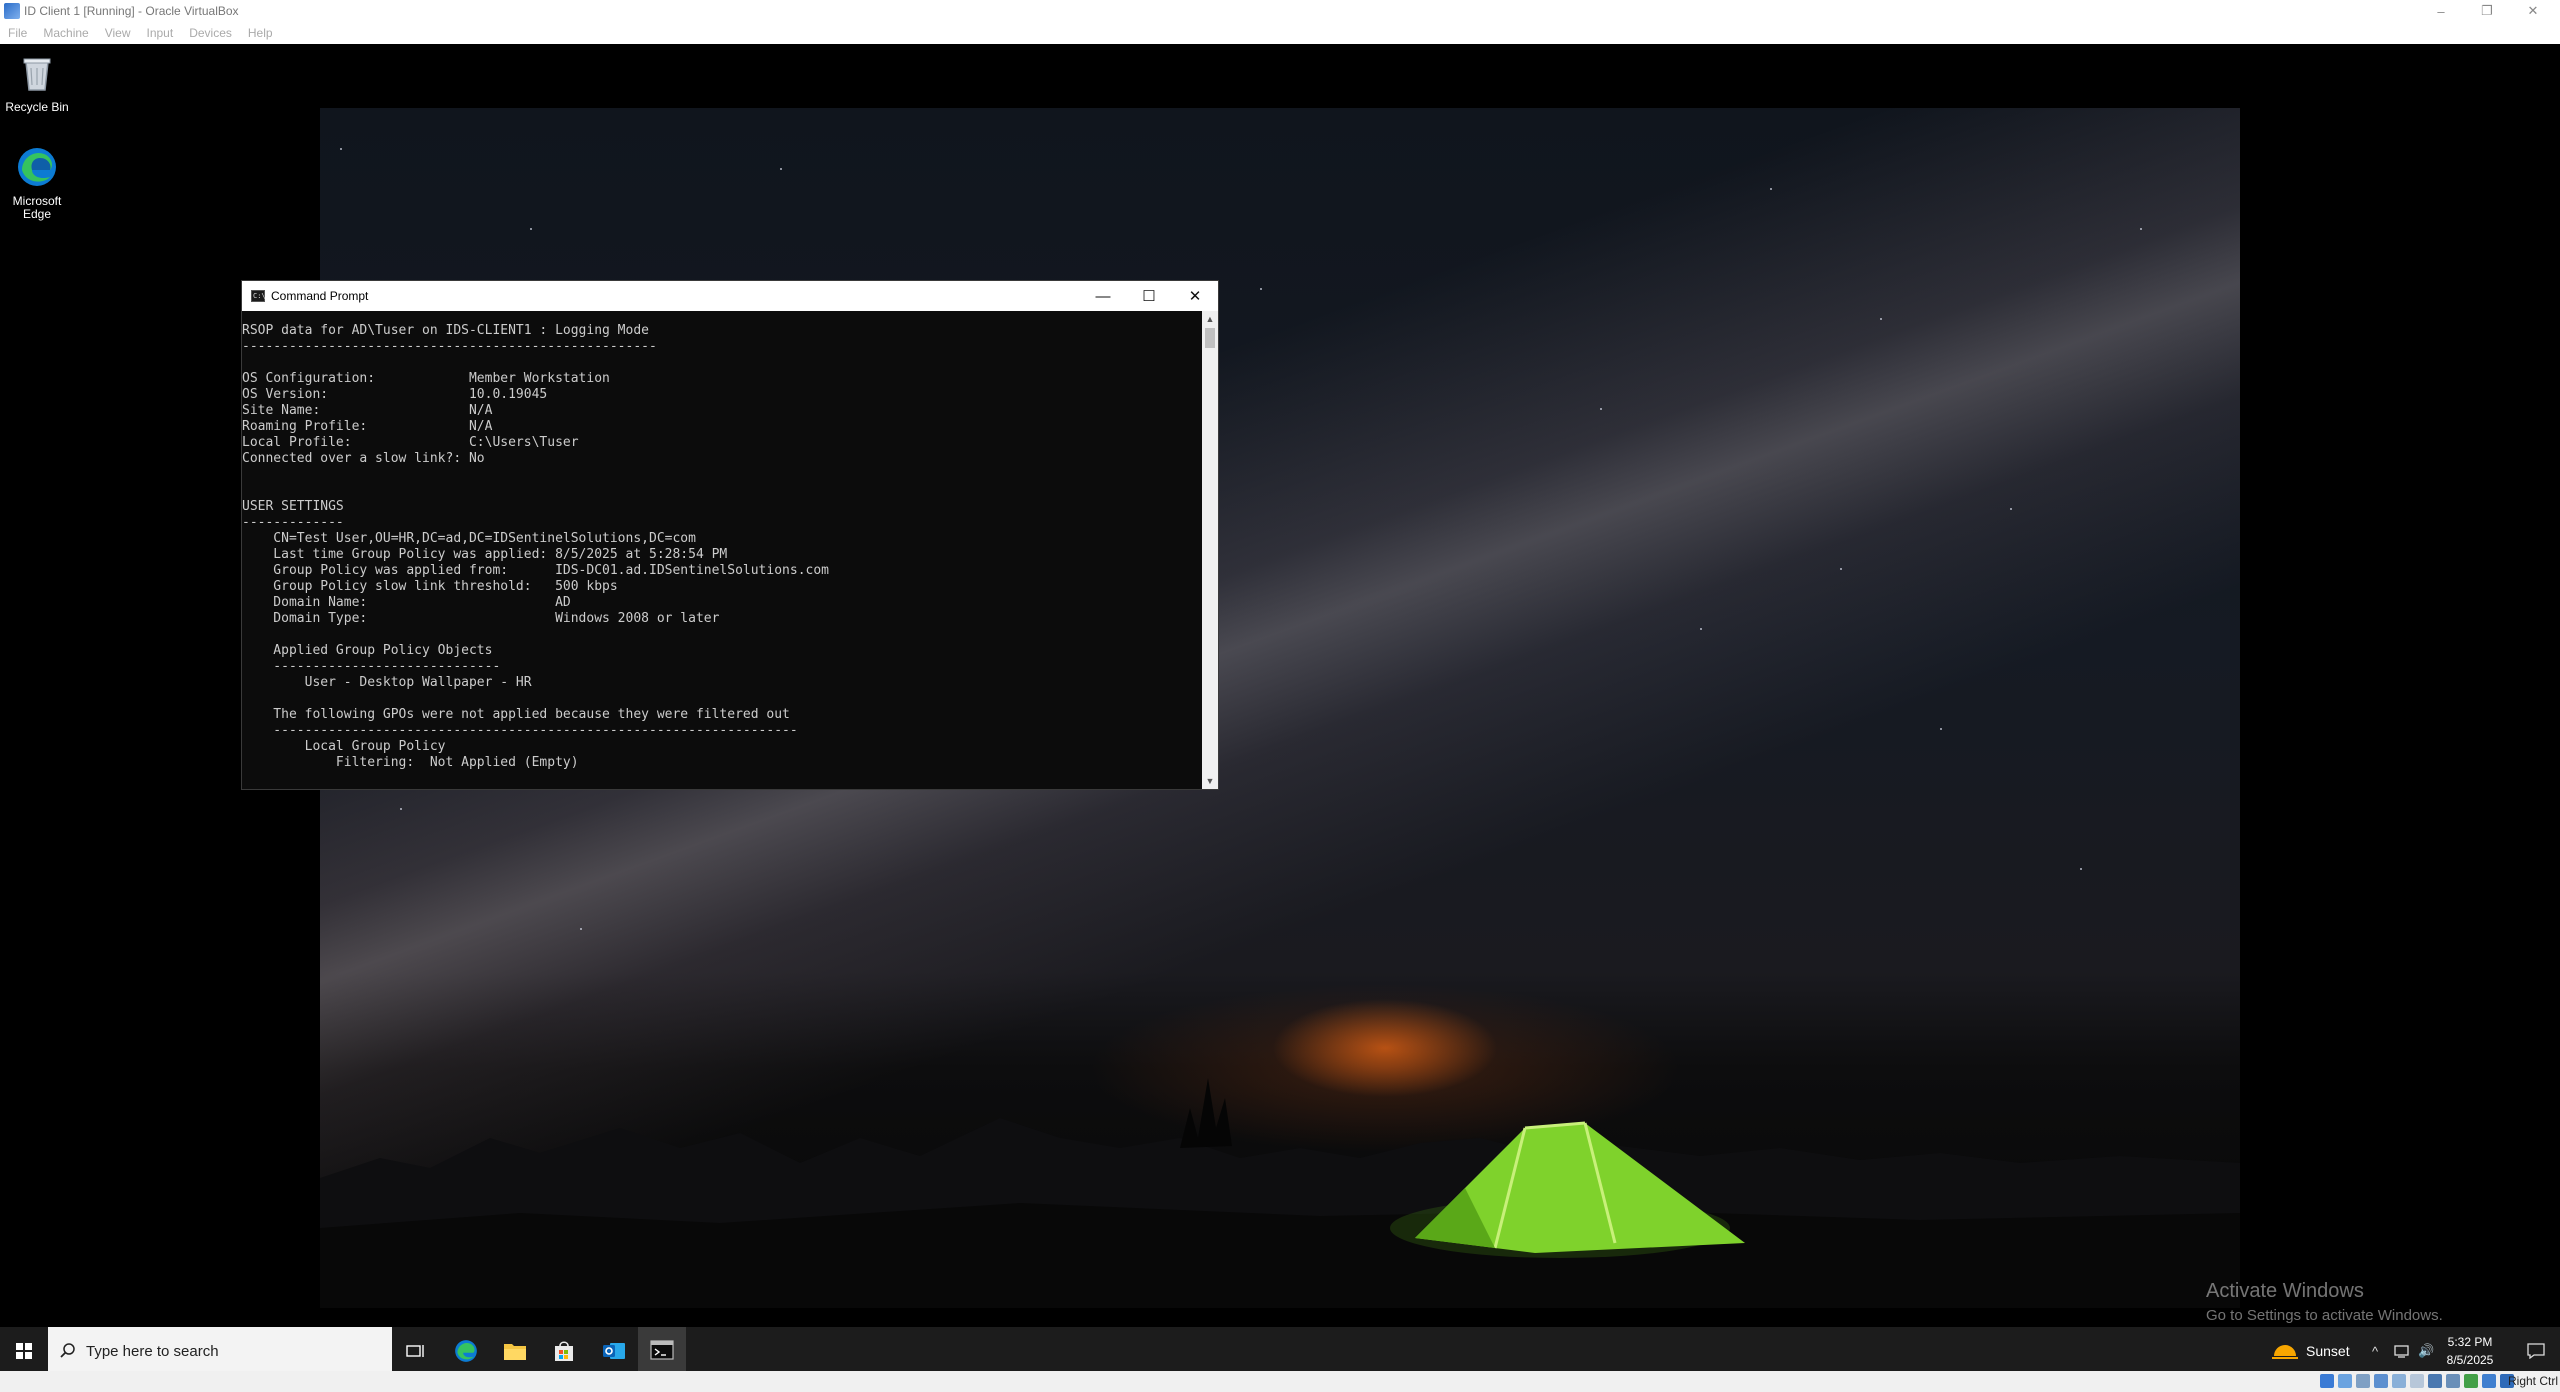 Image resolution: width=2560 pixels, height=1392 pixels. I want to click on scrollbar-thumb, so click(1210, 338).